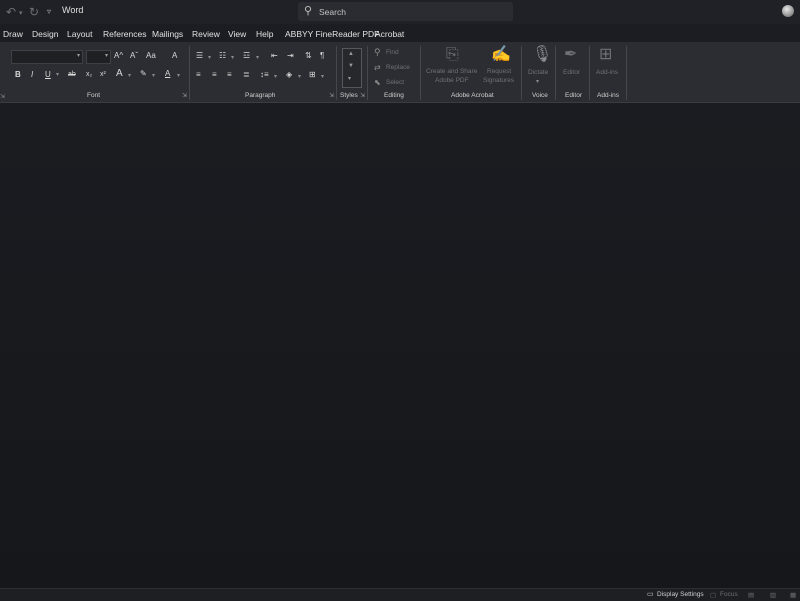 The image size is (800, 601). Describe the element at coordinates (680, 594) in the screenshot. I see `display-settings-button: Display Settings` at that location.